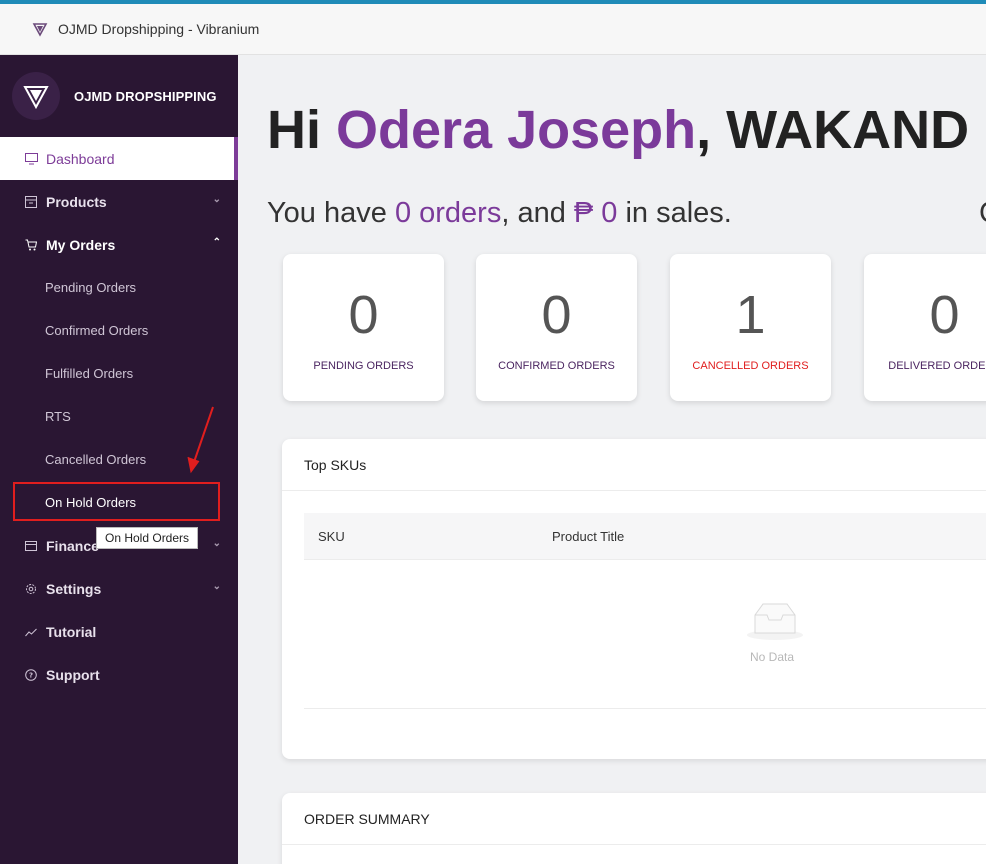 The image size is (986, 864). Describe the element at coordinates (31, 632) in the screenshot. I see `trend-icon` at that location.